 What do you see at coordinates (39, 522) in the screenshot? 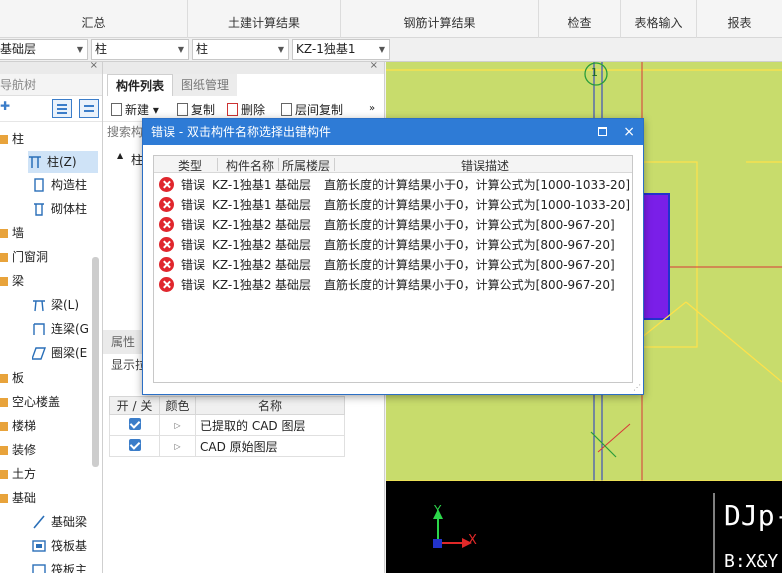
I see `foundation-beam-icon` at bounding box center [39, 522].